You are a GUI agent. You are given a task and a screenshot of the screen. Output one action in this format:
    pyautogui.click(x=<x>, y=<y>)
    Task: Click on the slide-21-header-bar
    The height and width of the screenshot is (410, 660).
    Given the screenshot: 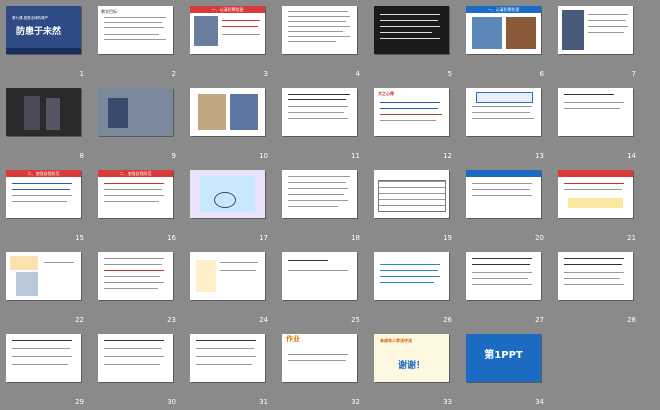 What is the action you would take?
    pyautogui.click(x=595, y=173)
    